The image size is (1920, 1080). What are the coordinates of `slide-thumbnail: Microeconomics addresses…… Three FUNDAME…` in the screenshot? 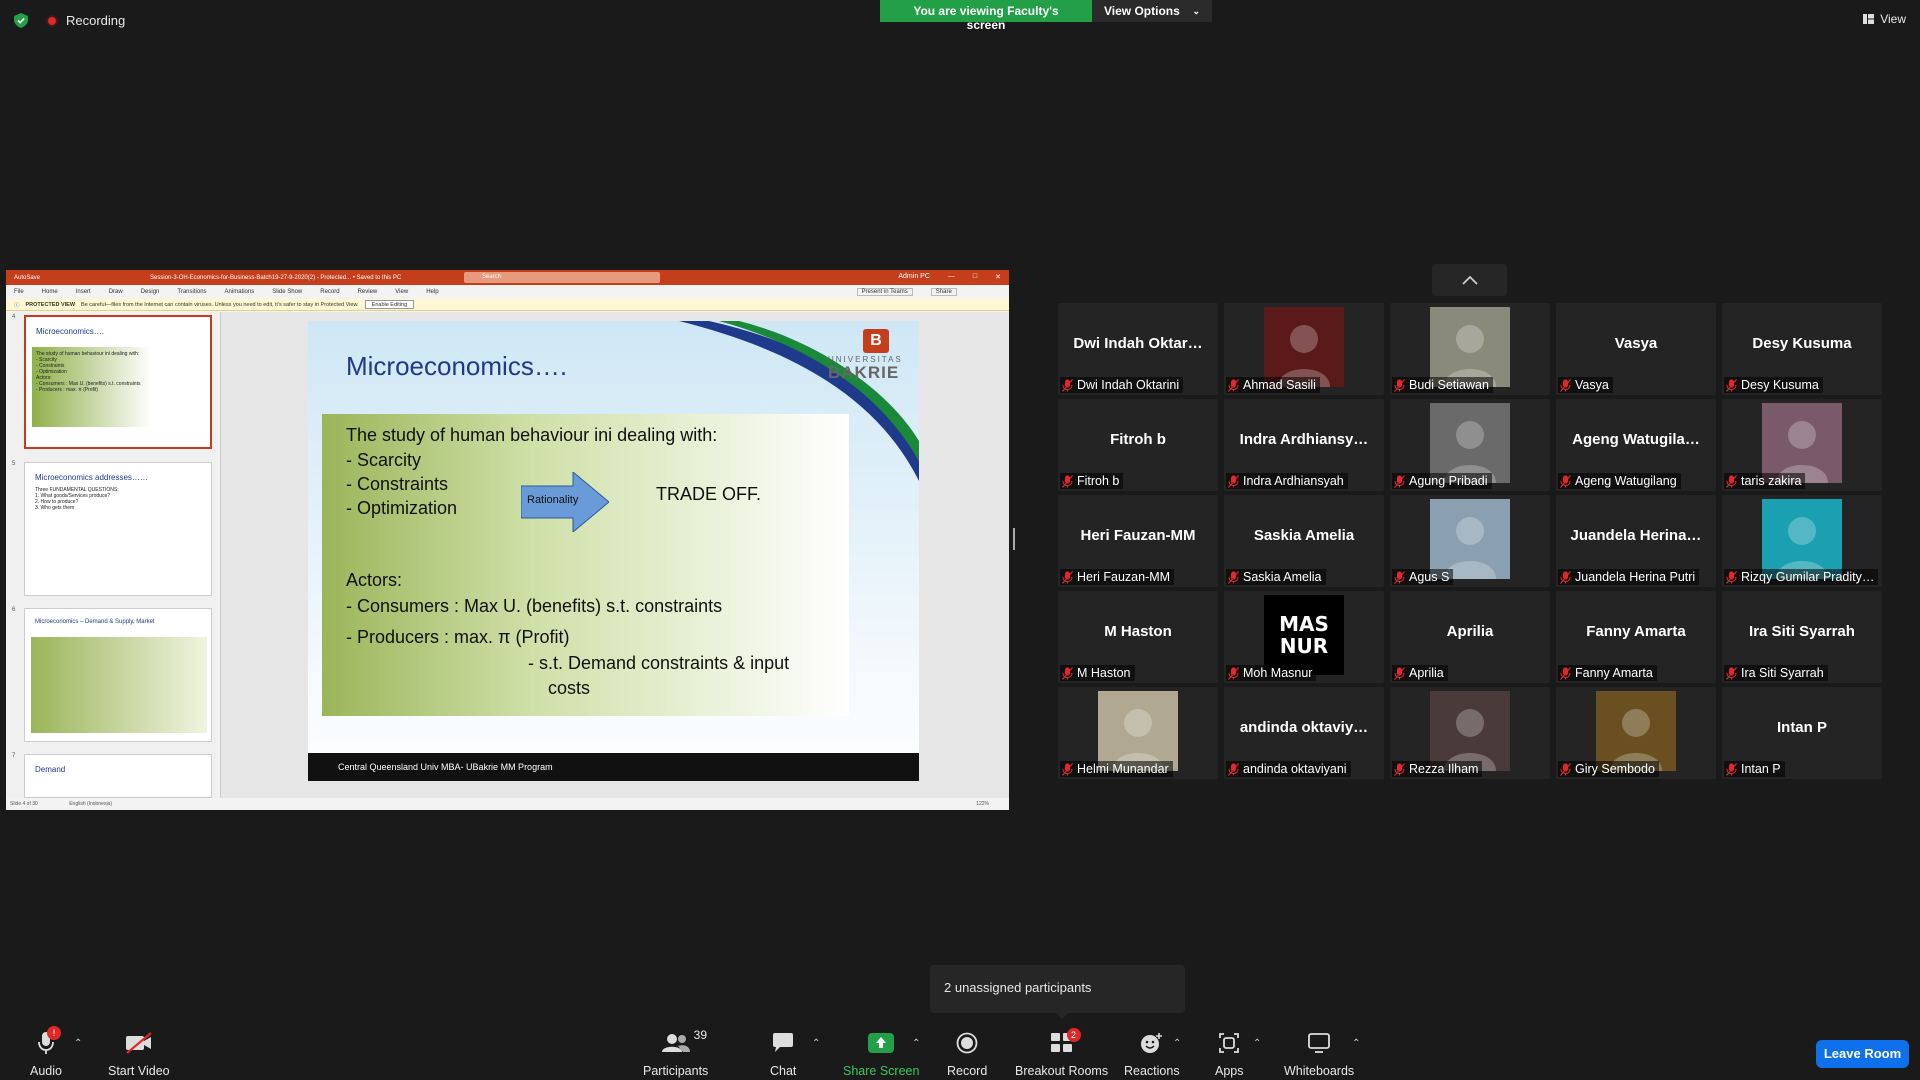 It's located at (118, 529).